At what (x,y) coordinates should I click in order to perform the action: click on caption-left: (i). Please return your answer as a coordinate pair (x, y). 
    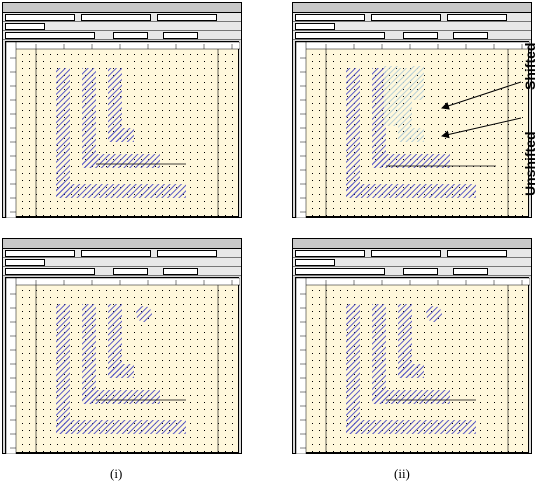
    Looking at the image, I should click on (116, 473).